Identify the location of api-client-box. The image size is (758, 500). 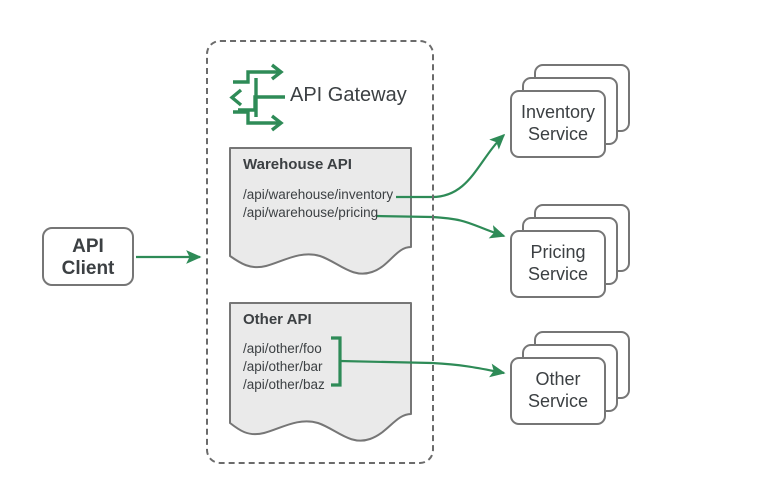
(88, 256).